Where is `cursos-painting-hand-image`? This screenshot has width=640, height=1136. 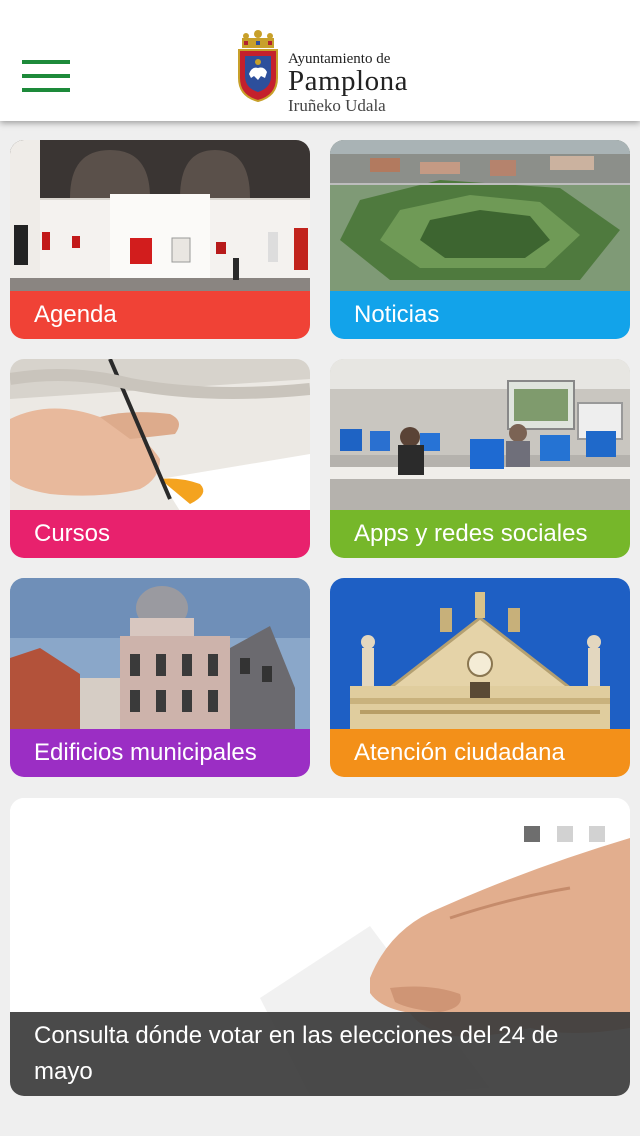
cursos-painting-hand-image is located at coordinates (160, 435).